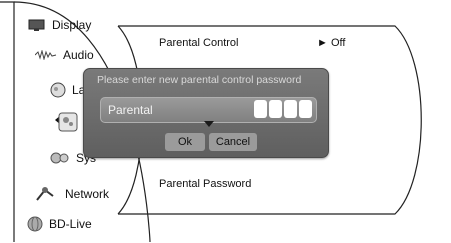 This screenshot has width=451, height=243. I want to click on parental-icon, so click(68, 122).